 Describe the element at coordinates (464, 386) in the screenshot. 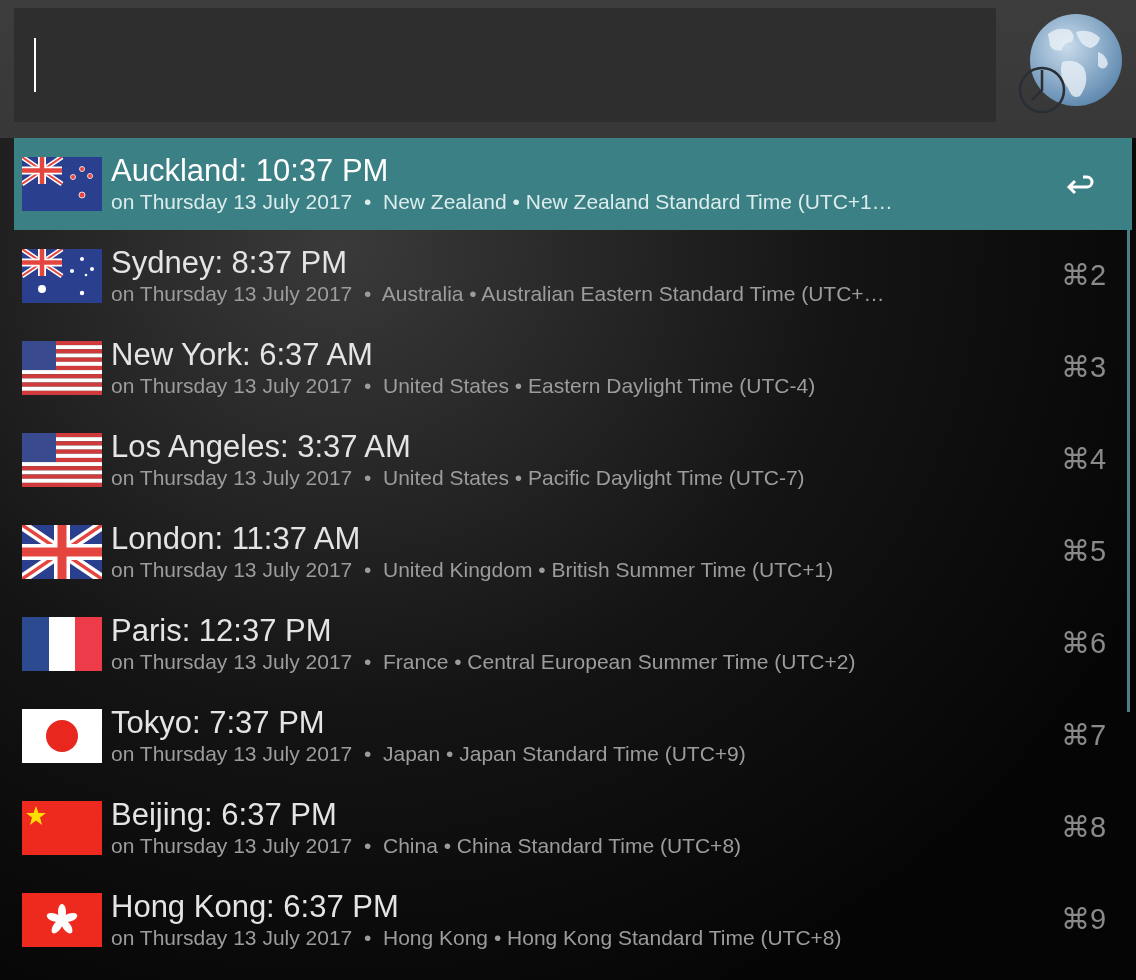

I see `result-subtitle: on Thursday 13 July 2017 • United States • Eastern Daylight Time (UTC-4)` at that location.